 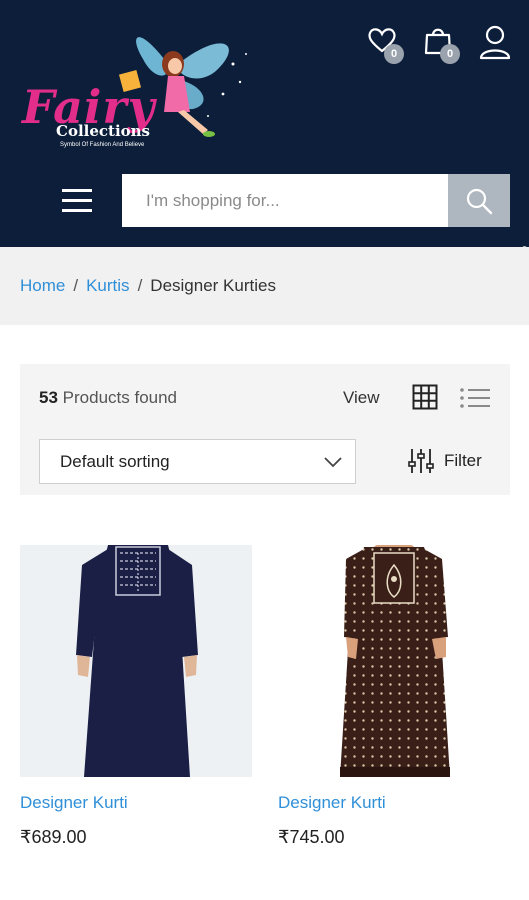 I want to click on brown-kurti-image, so click(x=394, y=661).